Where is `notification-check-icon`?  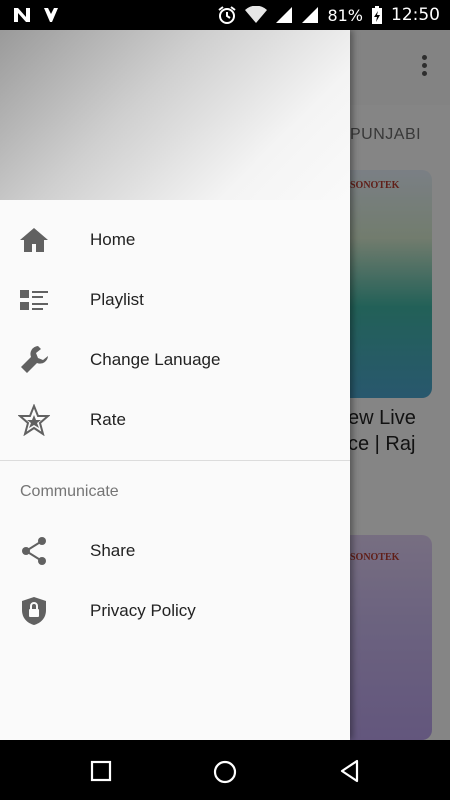 notification-check-icon is located at coordinates (51, 15).